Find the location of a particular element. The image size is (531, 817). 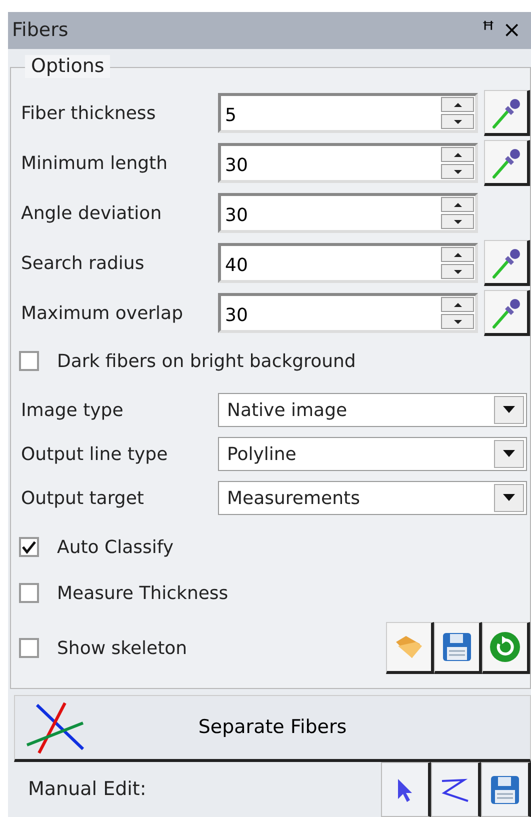

refresh-icon is located at coordinates (505, 647).